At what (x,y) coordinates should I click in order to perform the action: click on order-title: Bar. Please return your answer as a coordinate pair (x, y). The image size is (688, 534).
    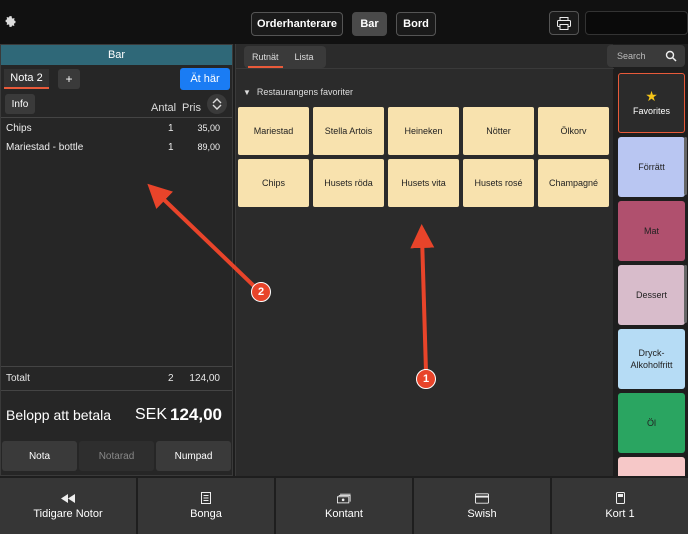
    Looking at the image, I should click on (116, 55).